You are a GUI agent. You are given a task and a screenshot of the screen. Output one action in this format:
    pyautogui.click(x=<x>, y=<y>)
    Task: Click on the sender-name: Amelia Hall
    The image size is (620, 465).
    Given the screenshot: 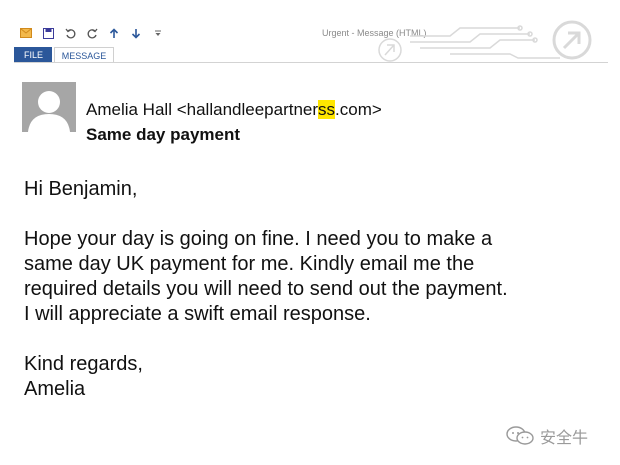 What is the action you would take?
    pyautogui.click(x=129, y=109)
    